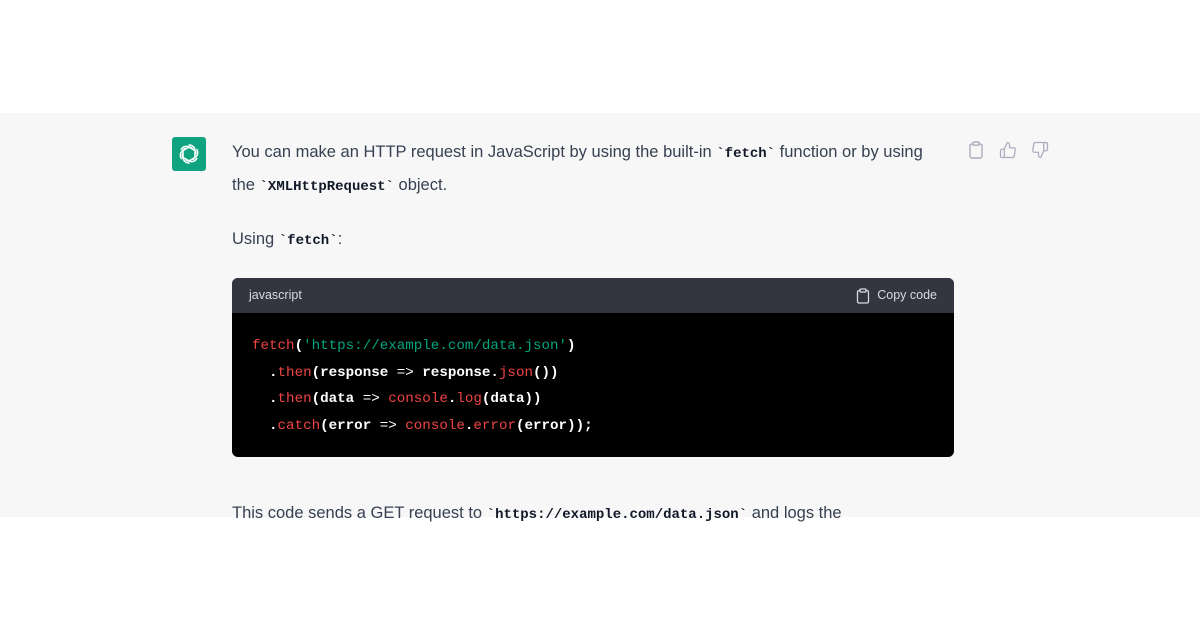 The height and width of the screenshot is (630, 1200). I want to click on message-actions, so click(1008, 150).